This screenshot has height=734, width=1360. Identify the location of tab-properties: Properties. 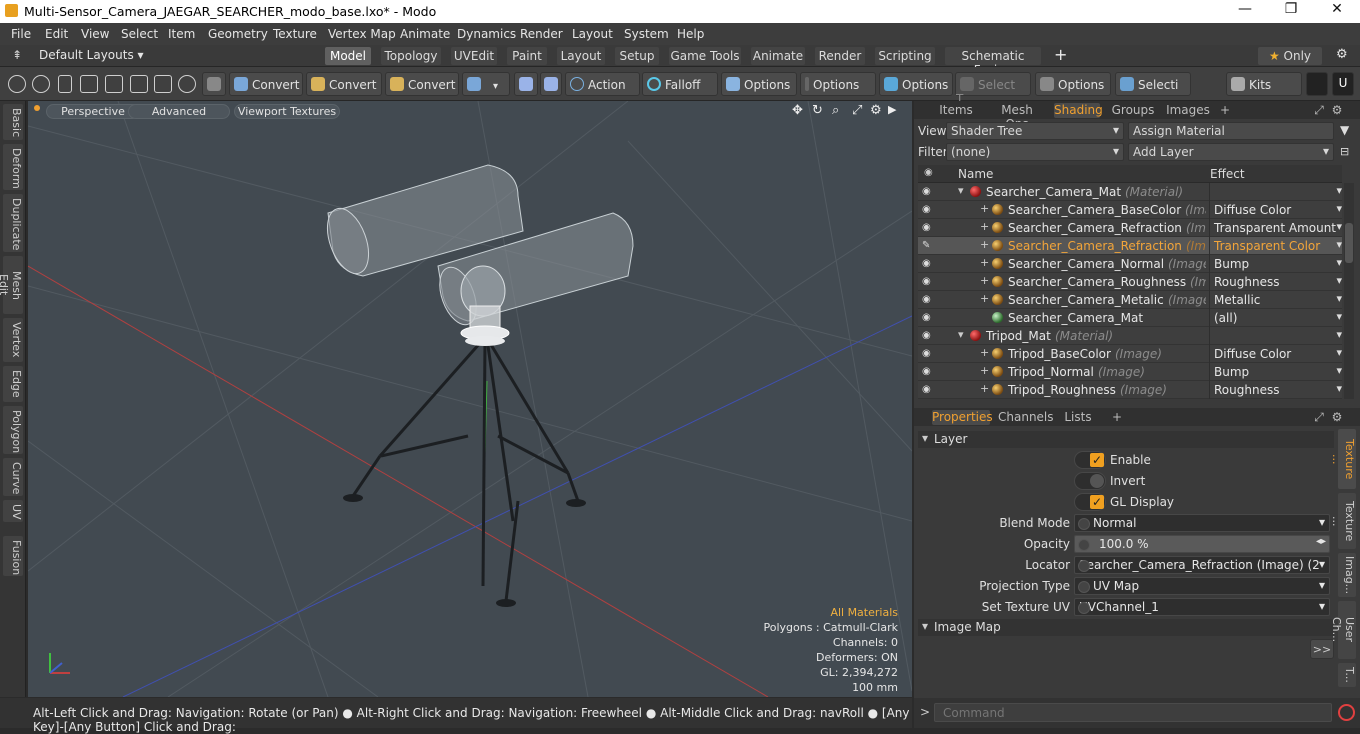
(962, 417).